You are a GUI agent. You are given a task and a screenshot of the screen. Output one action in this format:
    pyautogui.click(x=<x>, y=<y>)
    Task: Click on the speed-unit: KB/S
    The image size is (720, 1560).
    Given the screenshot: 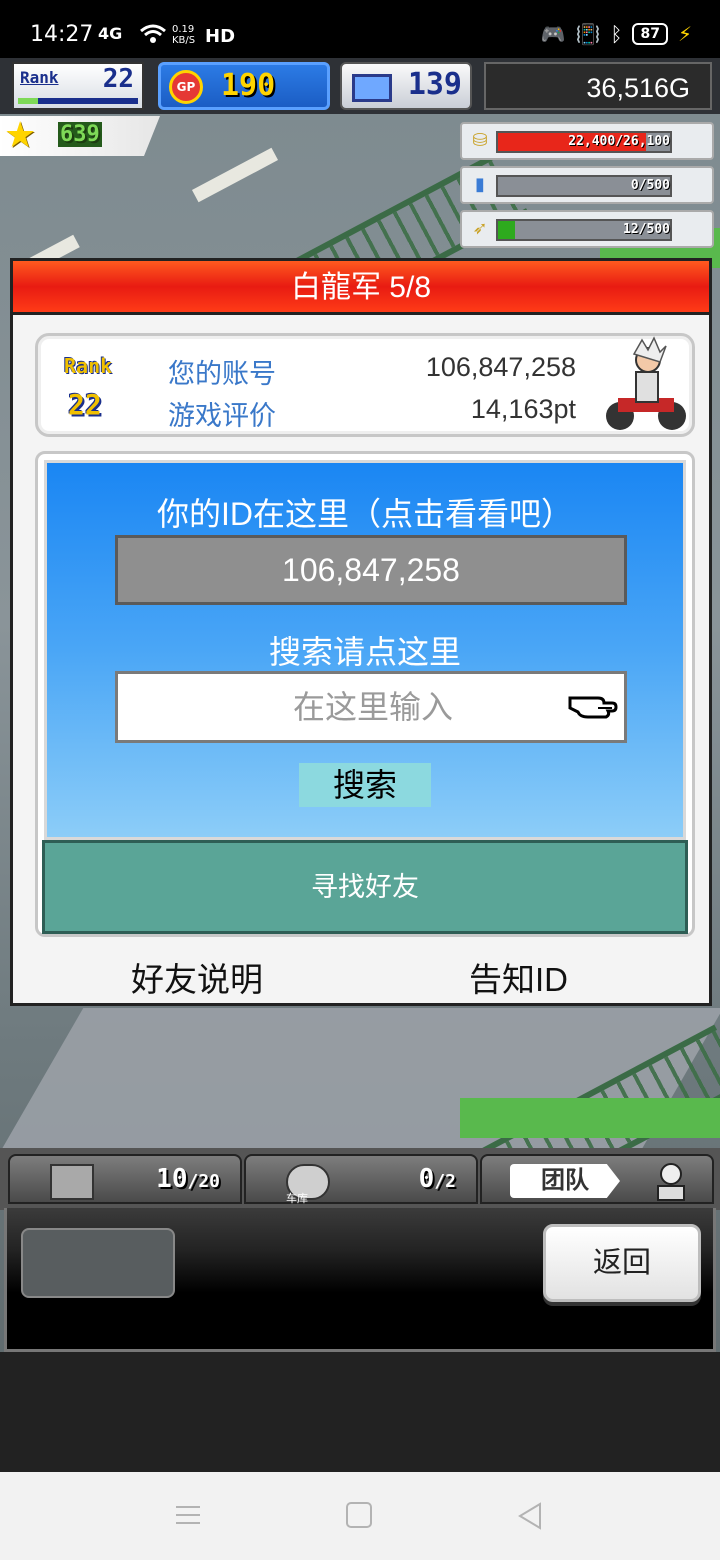 What is the action you would take?
    pyautogui.click(x=184, y=40)
    